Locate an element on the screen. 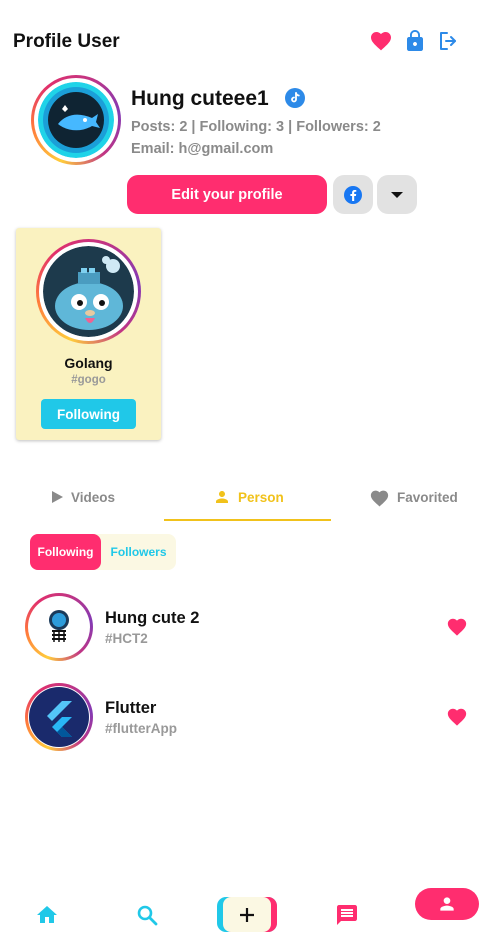 This screenshot has width=495, height=945. list-item-tag: #HCT2 is located at coordinates (126, 638).